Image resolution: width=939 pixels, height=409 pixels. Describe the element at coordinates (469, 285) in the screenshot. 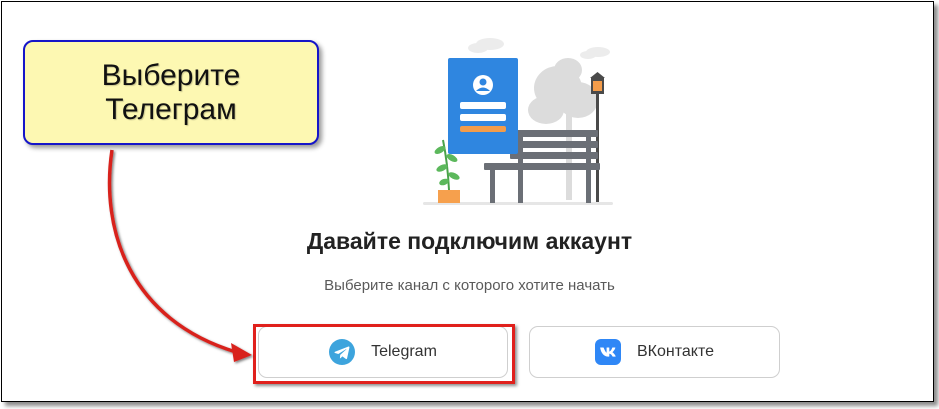

I see `page-subtitle: Выберите канал с которого хотите начать` at that location.